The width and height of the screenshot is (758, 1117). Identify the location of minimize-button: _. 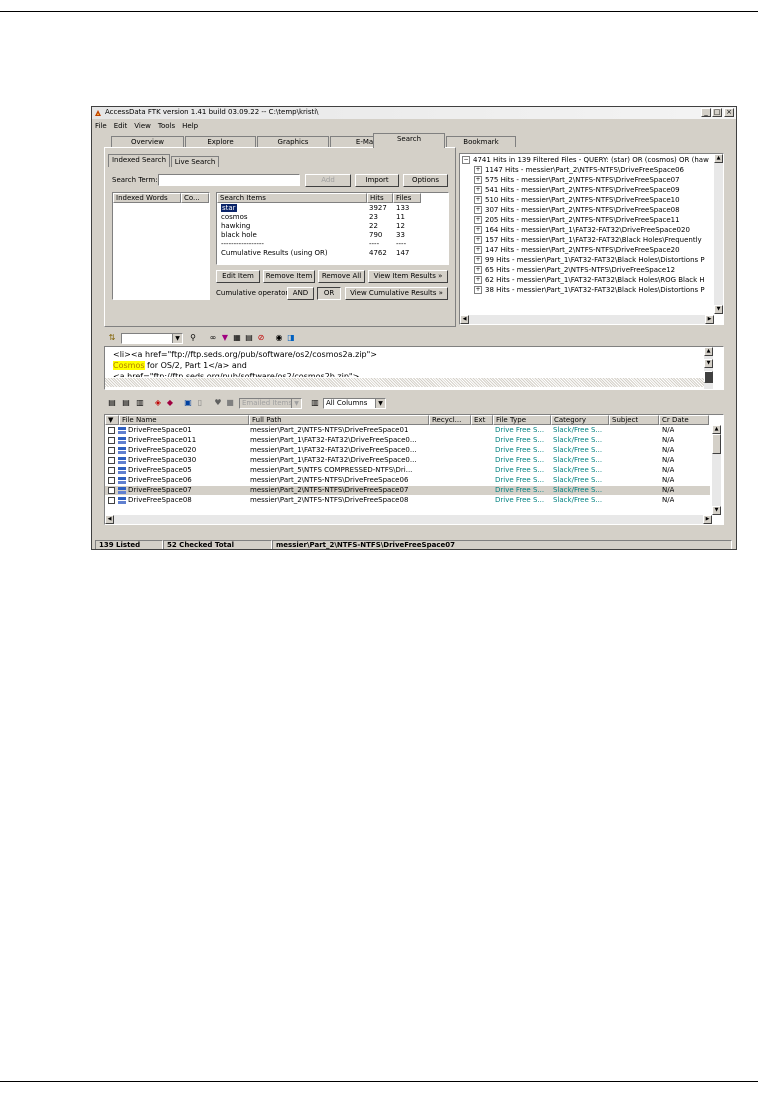
(706, 112).